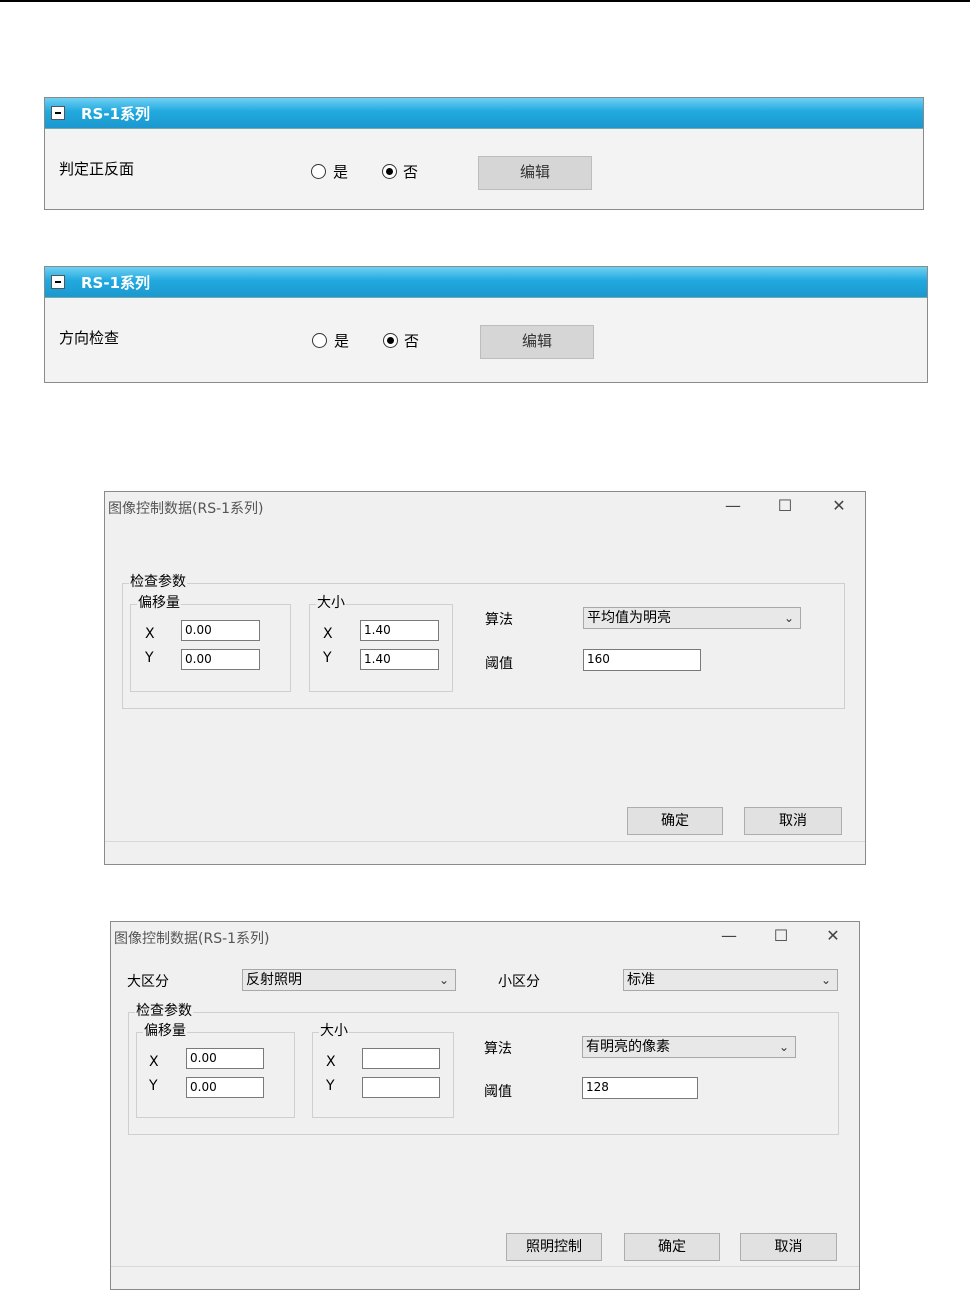 The height and width of the screenshot is (1290, 970). Describe the element at coordinates (401, 1087) in the screenshot. I see `size-y-input` at that location.